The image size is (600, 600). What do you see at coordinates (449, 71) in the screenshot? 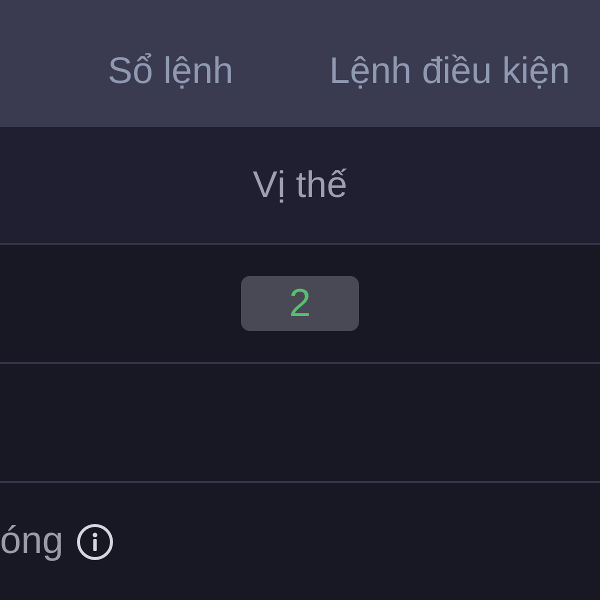
I see `tab: Lệnh điều kiện` at bounding box center [449, 71].